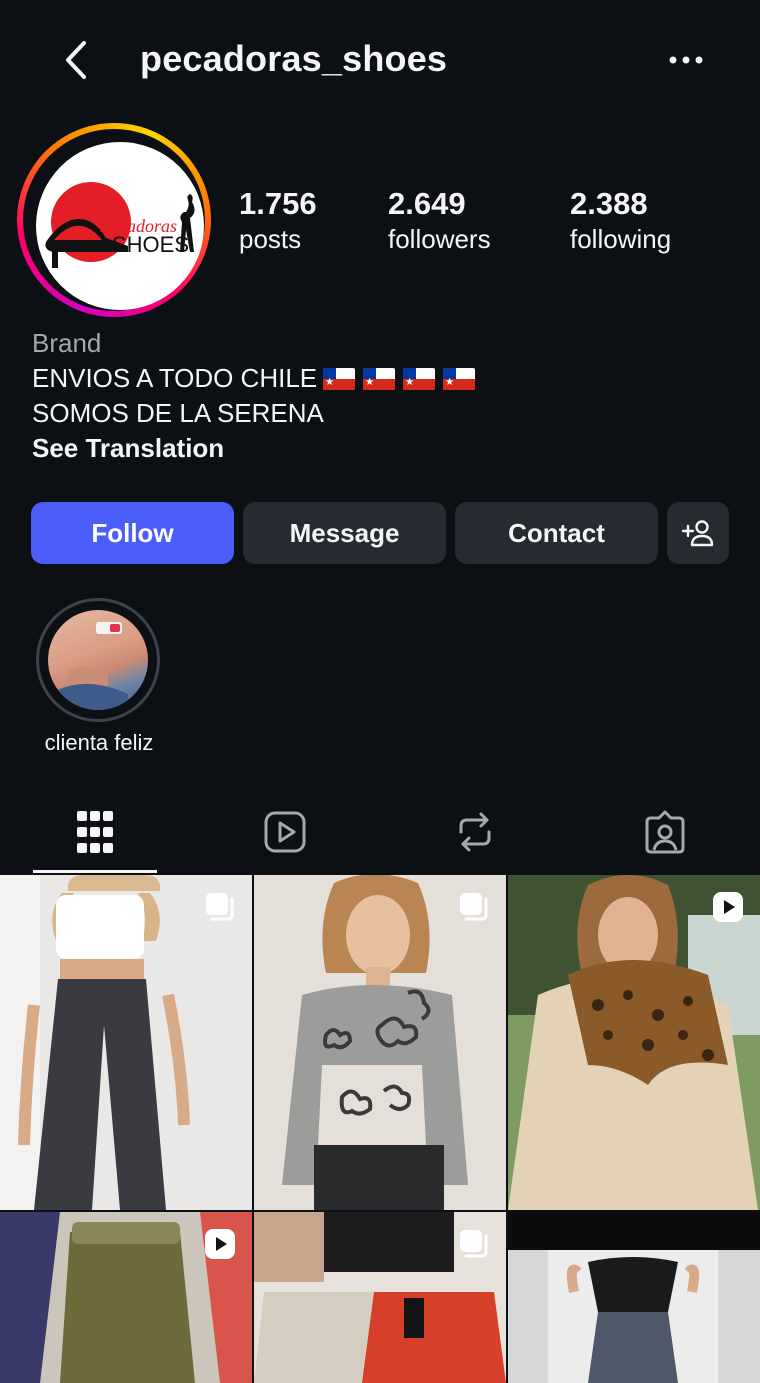  Describe the element at coordinates (439, 239) in the screenshot. I see `followers-label: followers` at that location.